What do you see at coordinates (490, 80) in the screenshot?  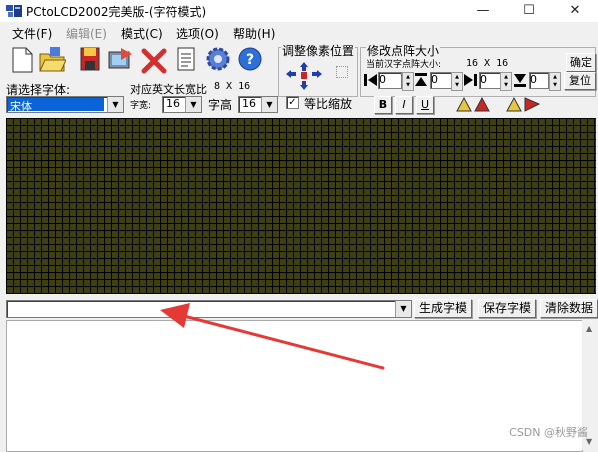 I see `right-spin-input: 0` at bounding box center [490, 80].